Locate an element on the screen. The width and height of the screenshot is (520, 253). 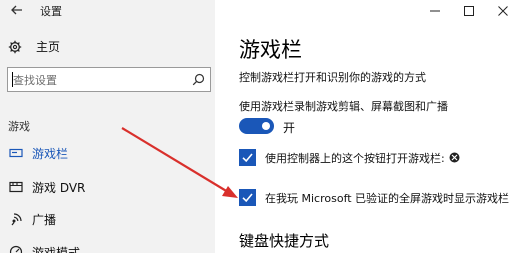
minimize-icon is located at coordinates (435, 11).